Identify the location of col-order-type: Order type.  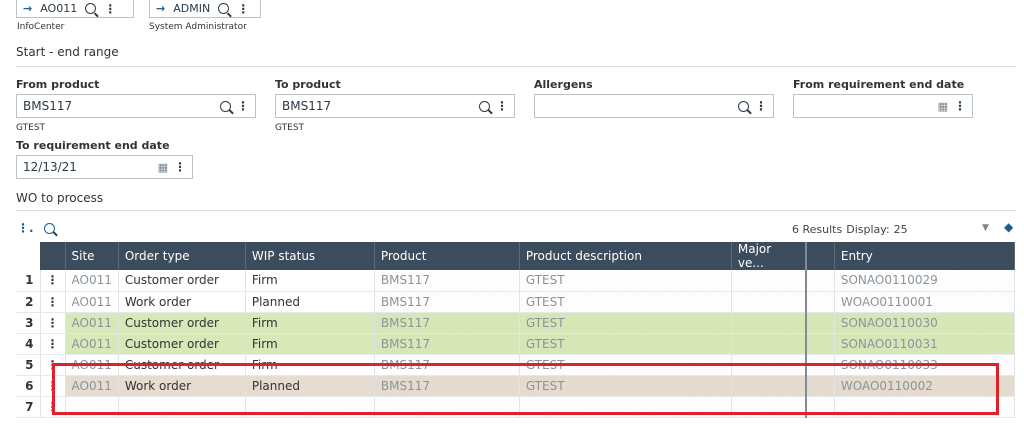
(182, 256).